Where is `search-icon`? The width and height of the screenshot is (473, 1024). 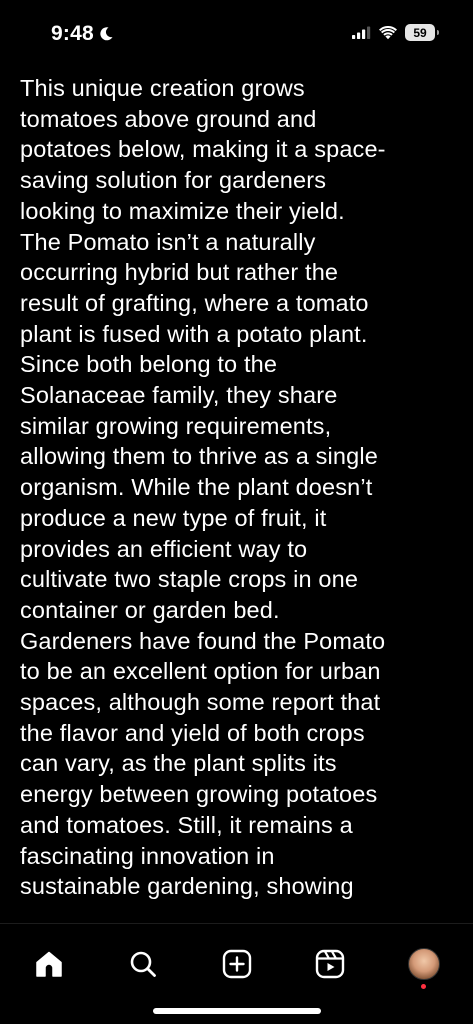 search-icon is located at coordinates (143, 964).